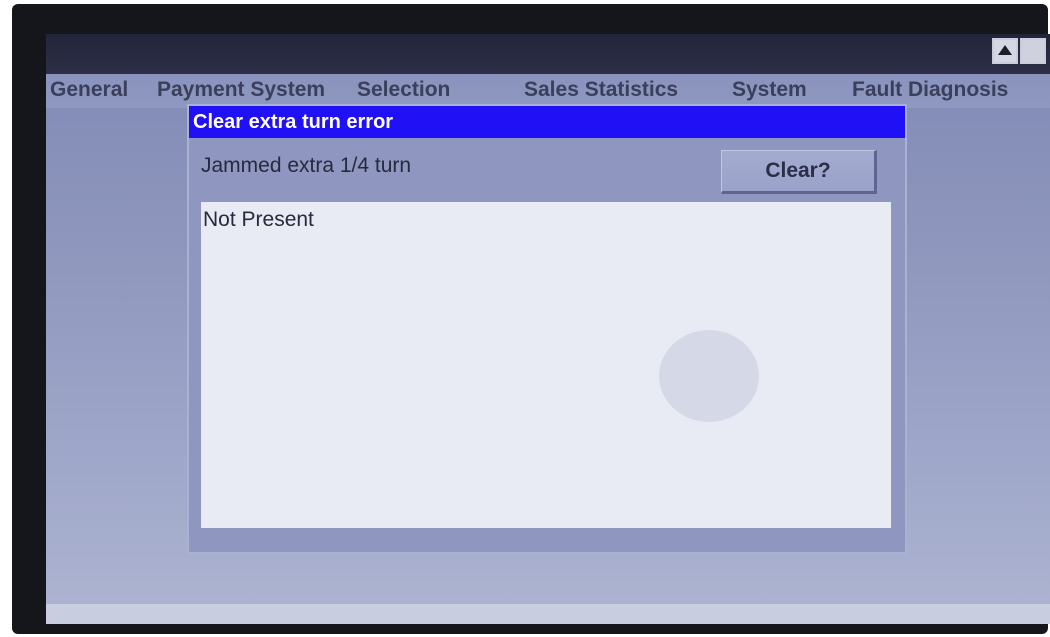  I want to click on menu-item-sales-statistics: Sales Statistics, so click(601, 90).